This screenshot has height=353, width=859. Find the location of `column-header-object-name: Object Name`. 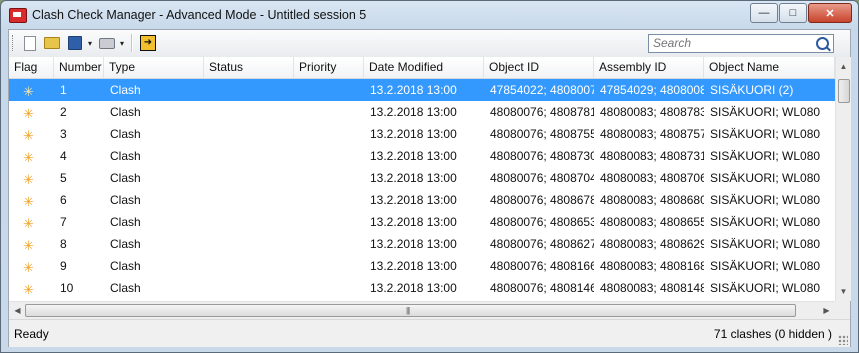

column-header-object-name: Object Name is located at coordinates (769, 67).